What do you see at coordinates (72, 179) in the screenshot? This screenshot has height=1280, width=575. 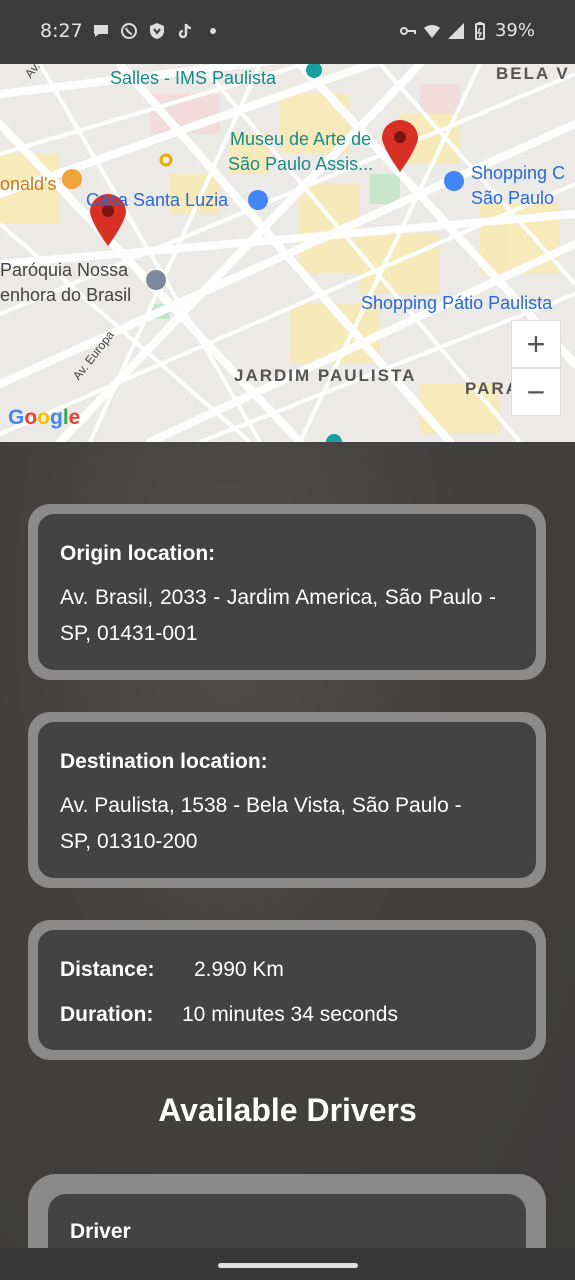 I see `restaurant-icon` at bounding box center [72, 179].